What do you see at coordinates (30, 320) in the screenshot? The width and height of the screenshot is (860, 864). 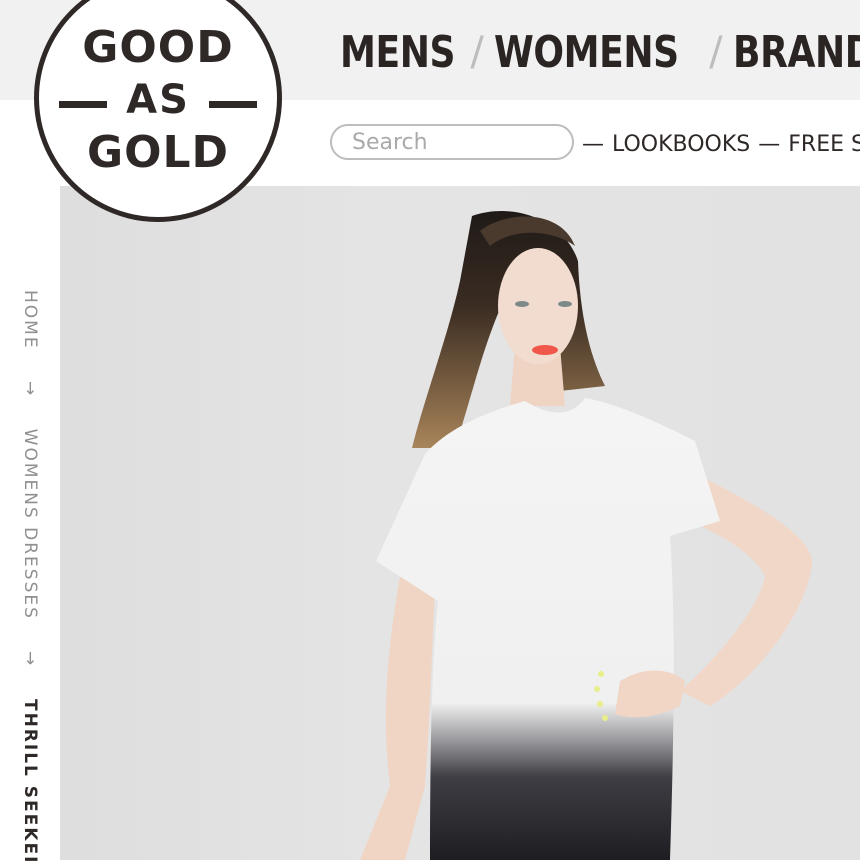 I see `breadcrumb-home: HOME` at bounding box center [30, 320].